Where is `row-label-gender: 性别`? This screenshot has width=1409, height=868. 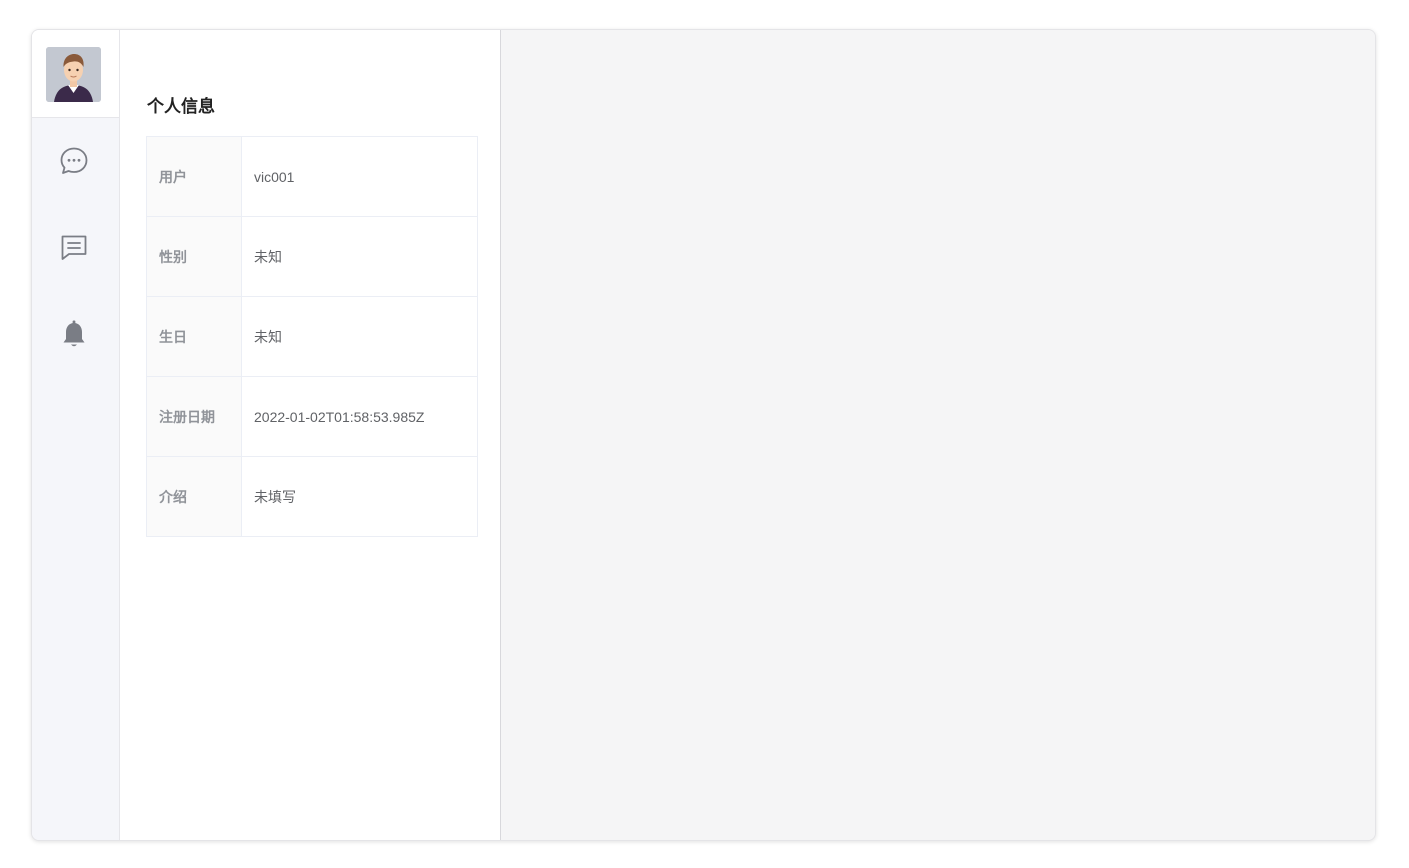 row-label-gender: 性别 is located at coordinates (194, 256).